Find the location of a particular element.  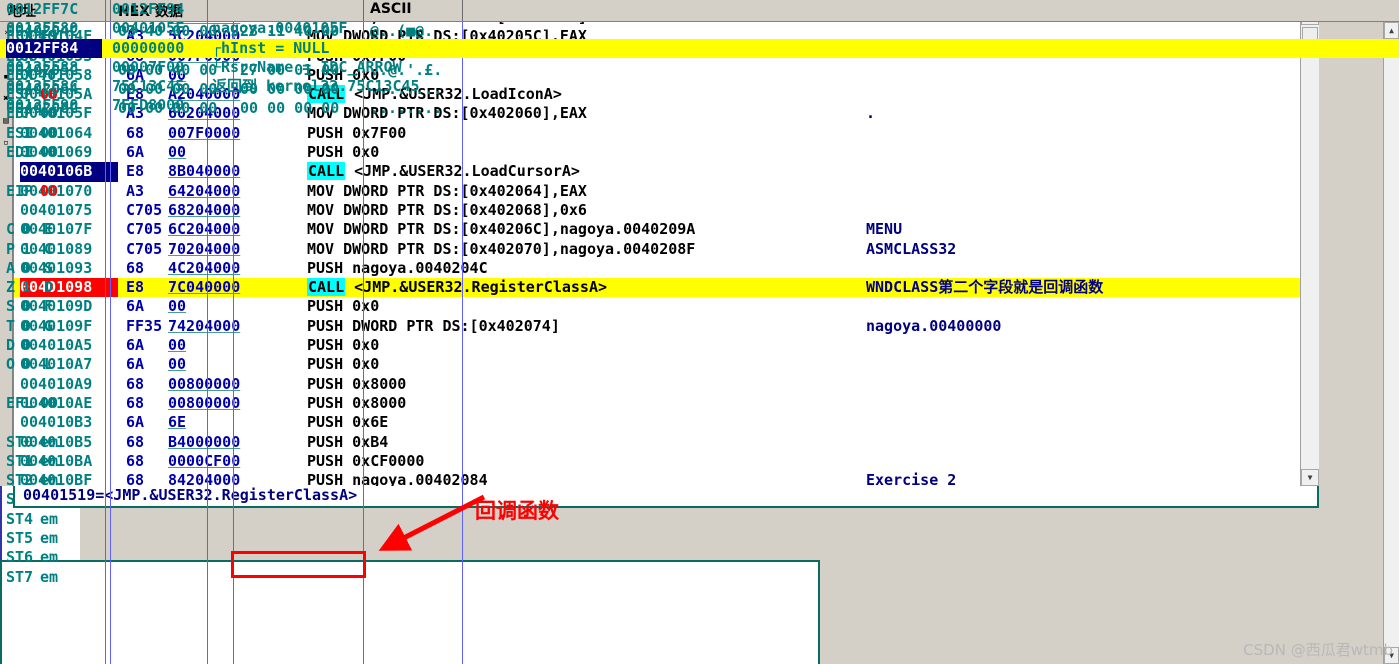

stack-value: 0012FF94 is located at coordinates (148, 9).